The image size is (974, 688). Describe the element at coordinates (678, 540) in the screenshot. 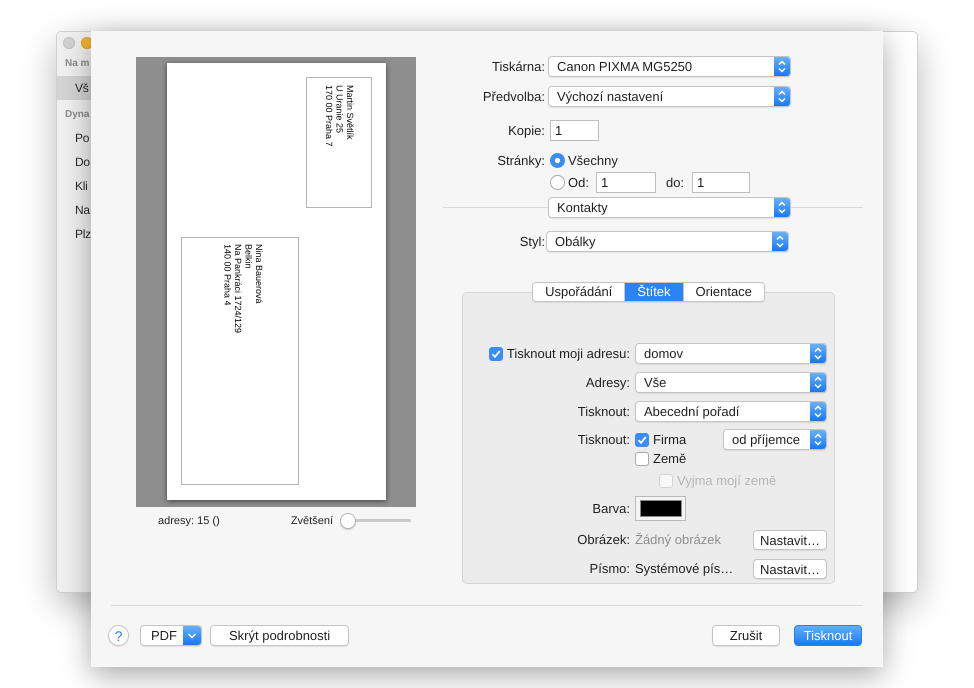

I see `setting-value: Žádný obrázek` at that location.